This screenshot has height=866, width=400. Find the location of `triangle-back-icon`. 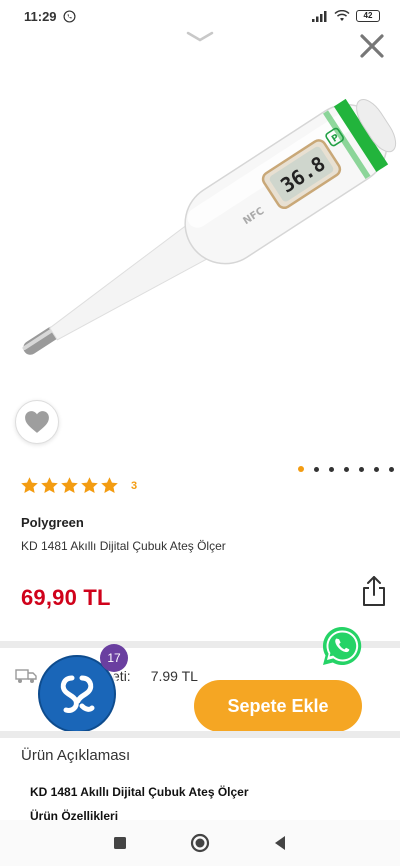

triangle-back-icon is located at coordinates (280, 843).